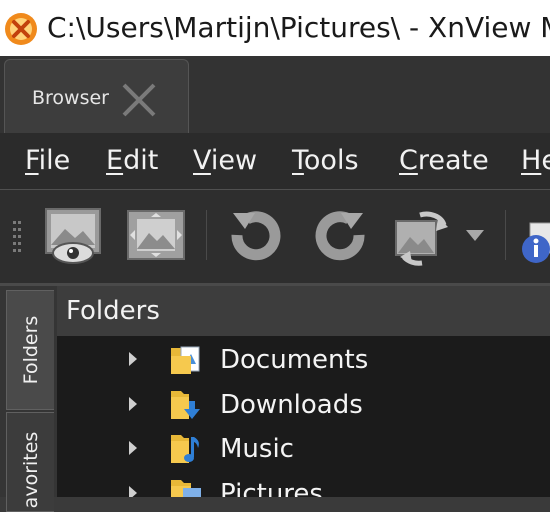  What do you see at coordinates (533, 236) in the screenshot?
I see `info-icon` at bounding box center [533, 236].